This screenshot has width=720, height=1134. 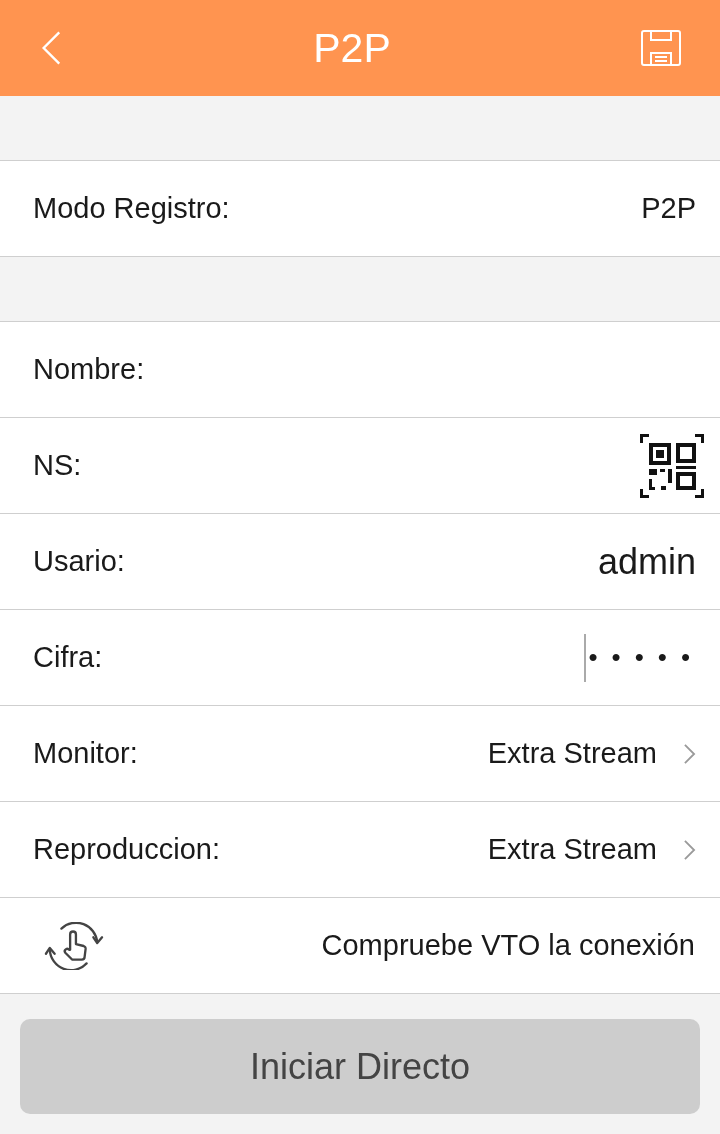 I want to click on back-chevron-icon, so click(x=51, y=48).